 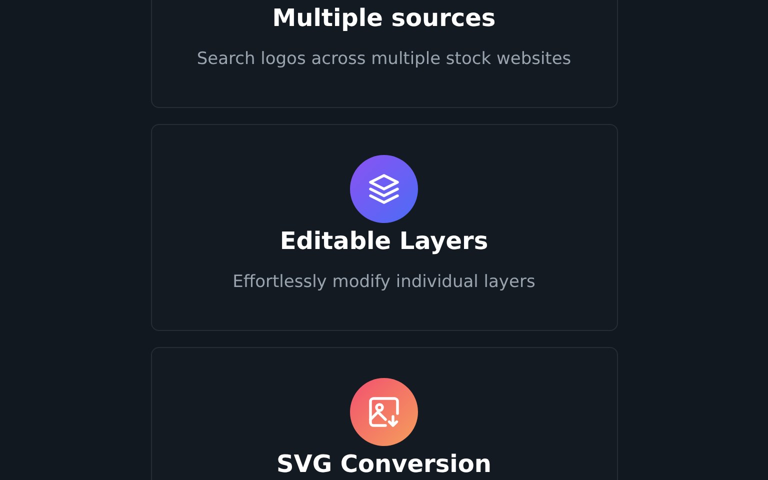 What do you see at coordinates (384, 282) in the screenshot?
I see `feature-description: Effortlessly modify individual layers` at bounding box center [384, 282].